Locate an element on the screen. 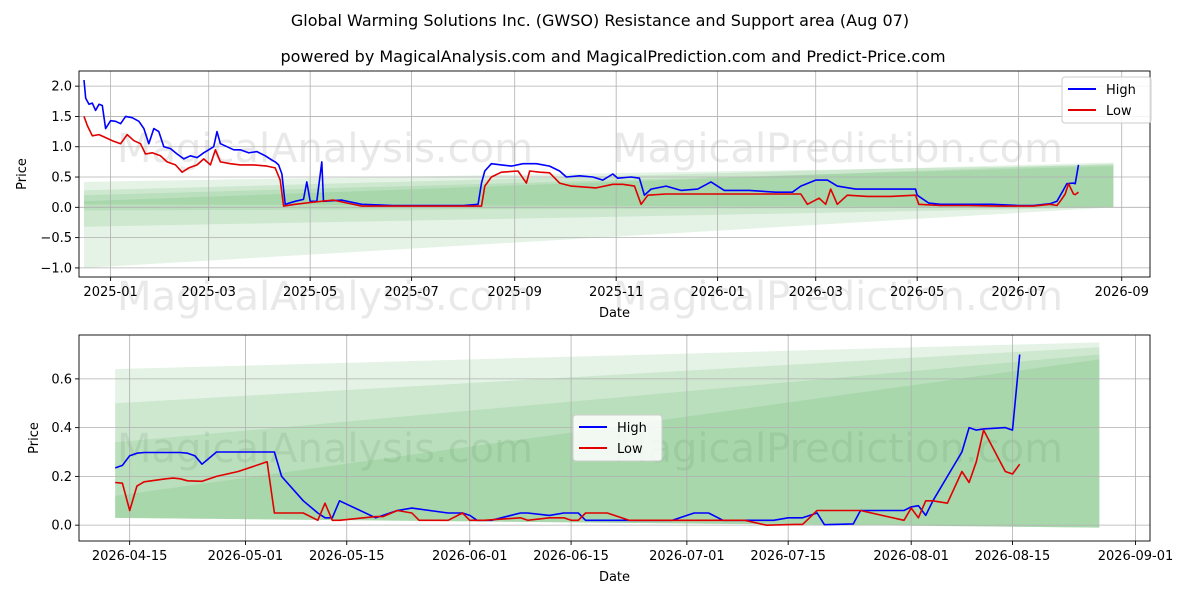 This screenshot has height=600, width=1200. y-tick-label: 0.5 is located at coordinates (61, 178).